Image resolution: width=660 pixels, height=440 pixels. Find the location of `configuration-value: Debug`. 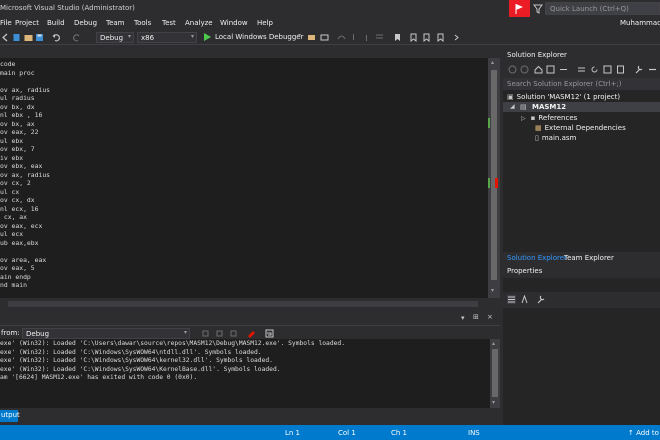

configuration-value: Debug is located at coordinates (112, 38).